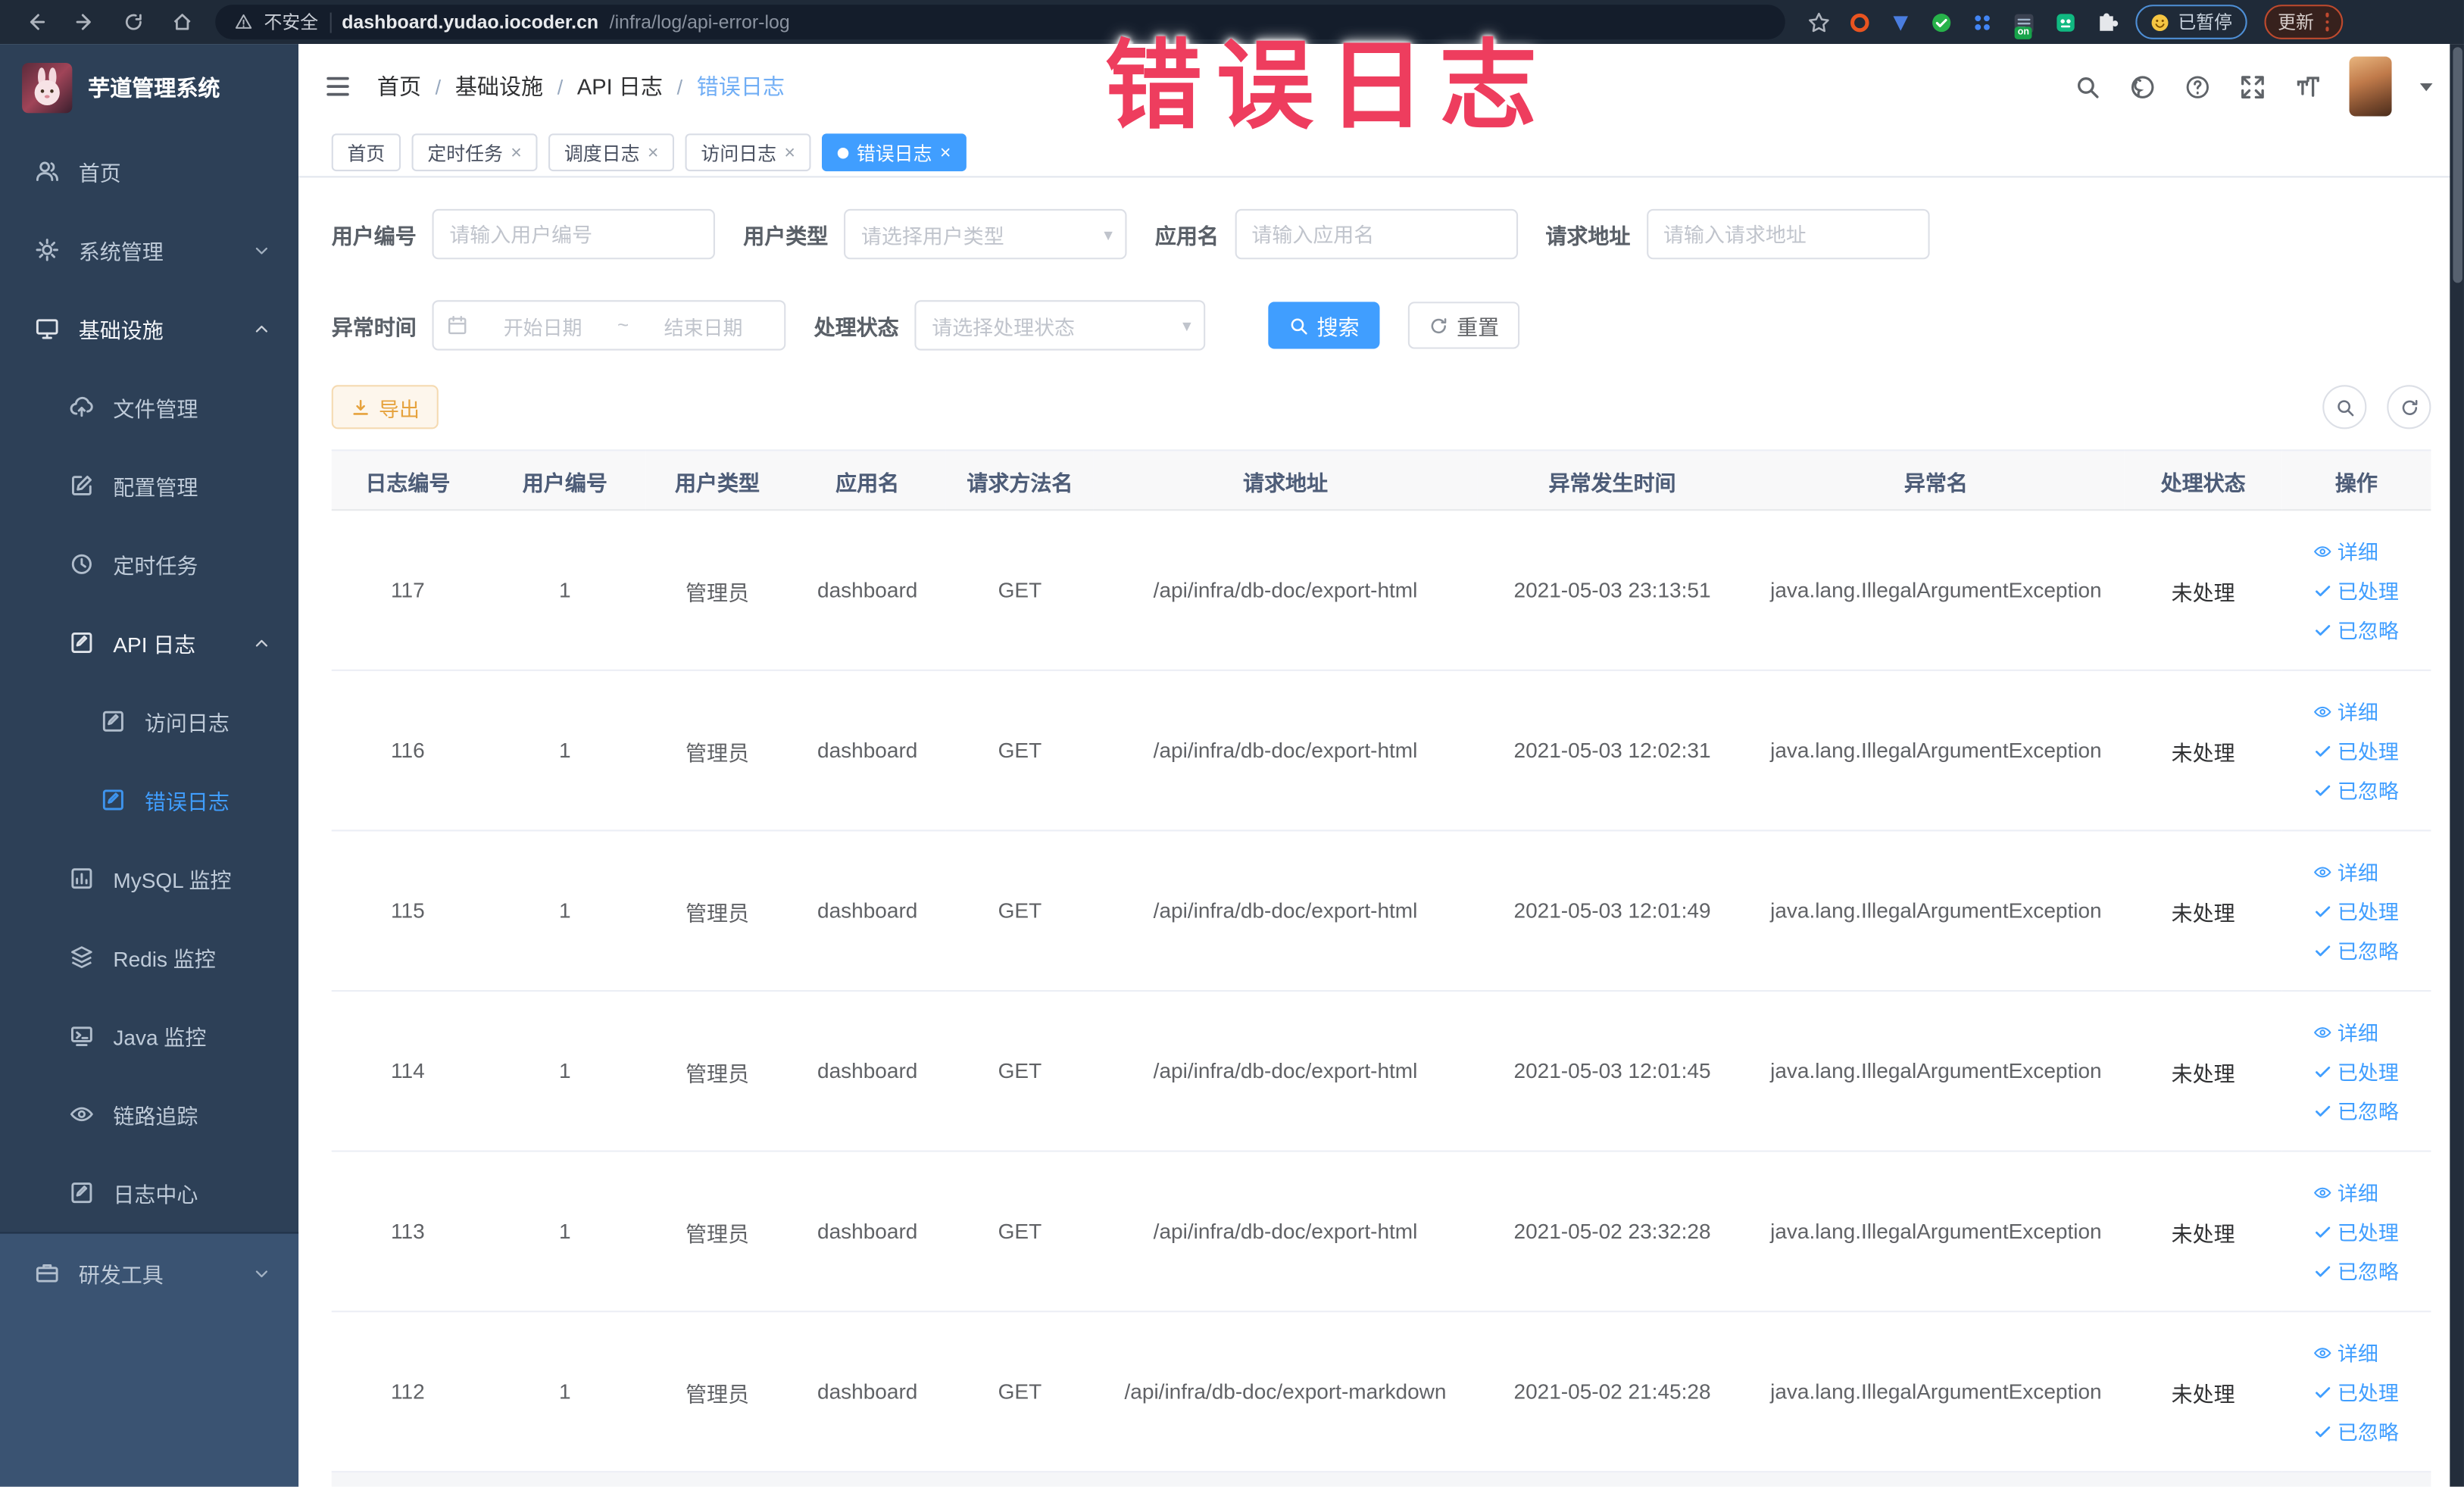 The width and height of the screenshot is (2464, 1487). I want to click on sidebar-item-dev-tools: 研发工具, so click(149, 1273).